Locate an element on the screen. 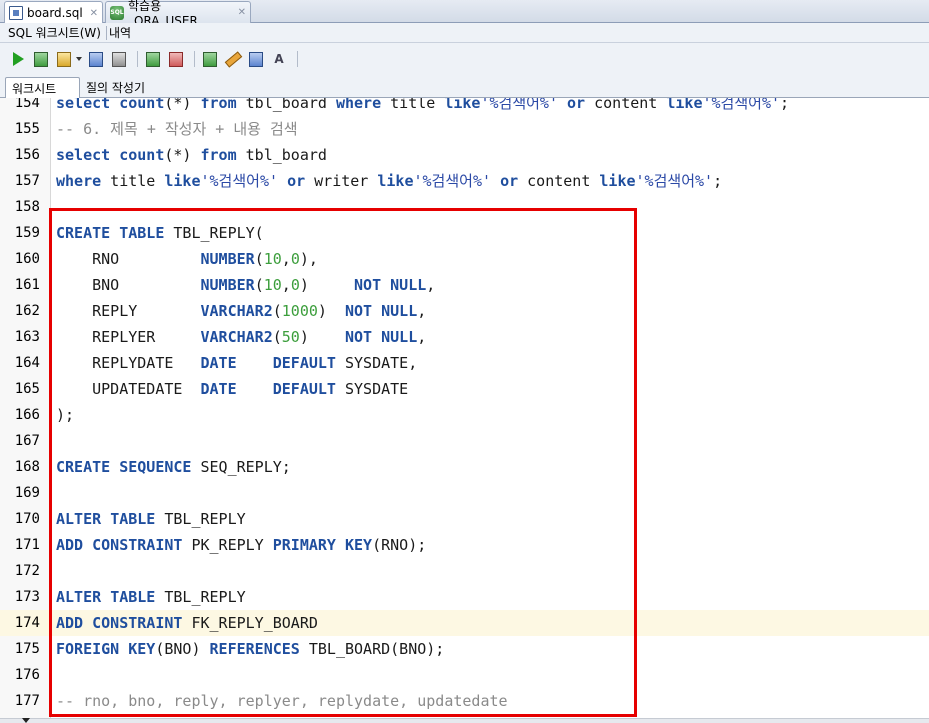 Image resolution: width=929 pixels, height=723 pixels. code-token: writer is located at coordinates (341, 181).